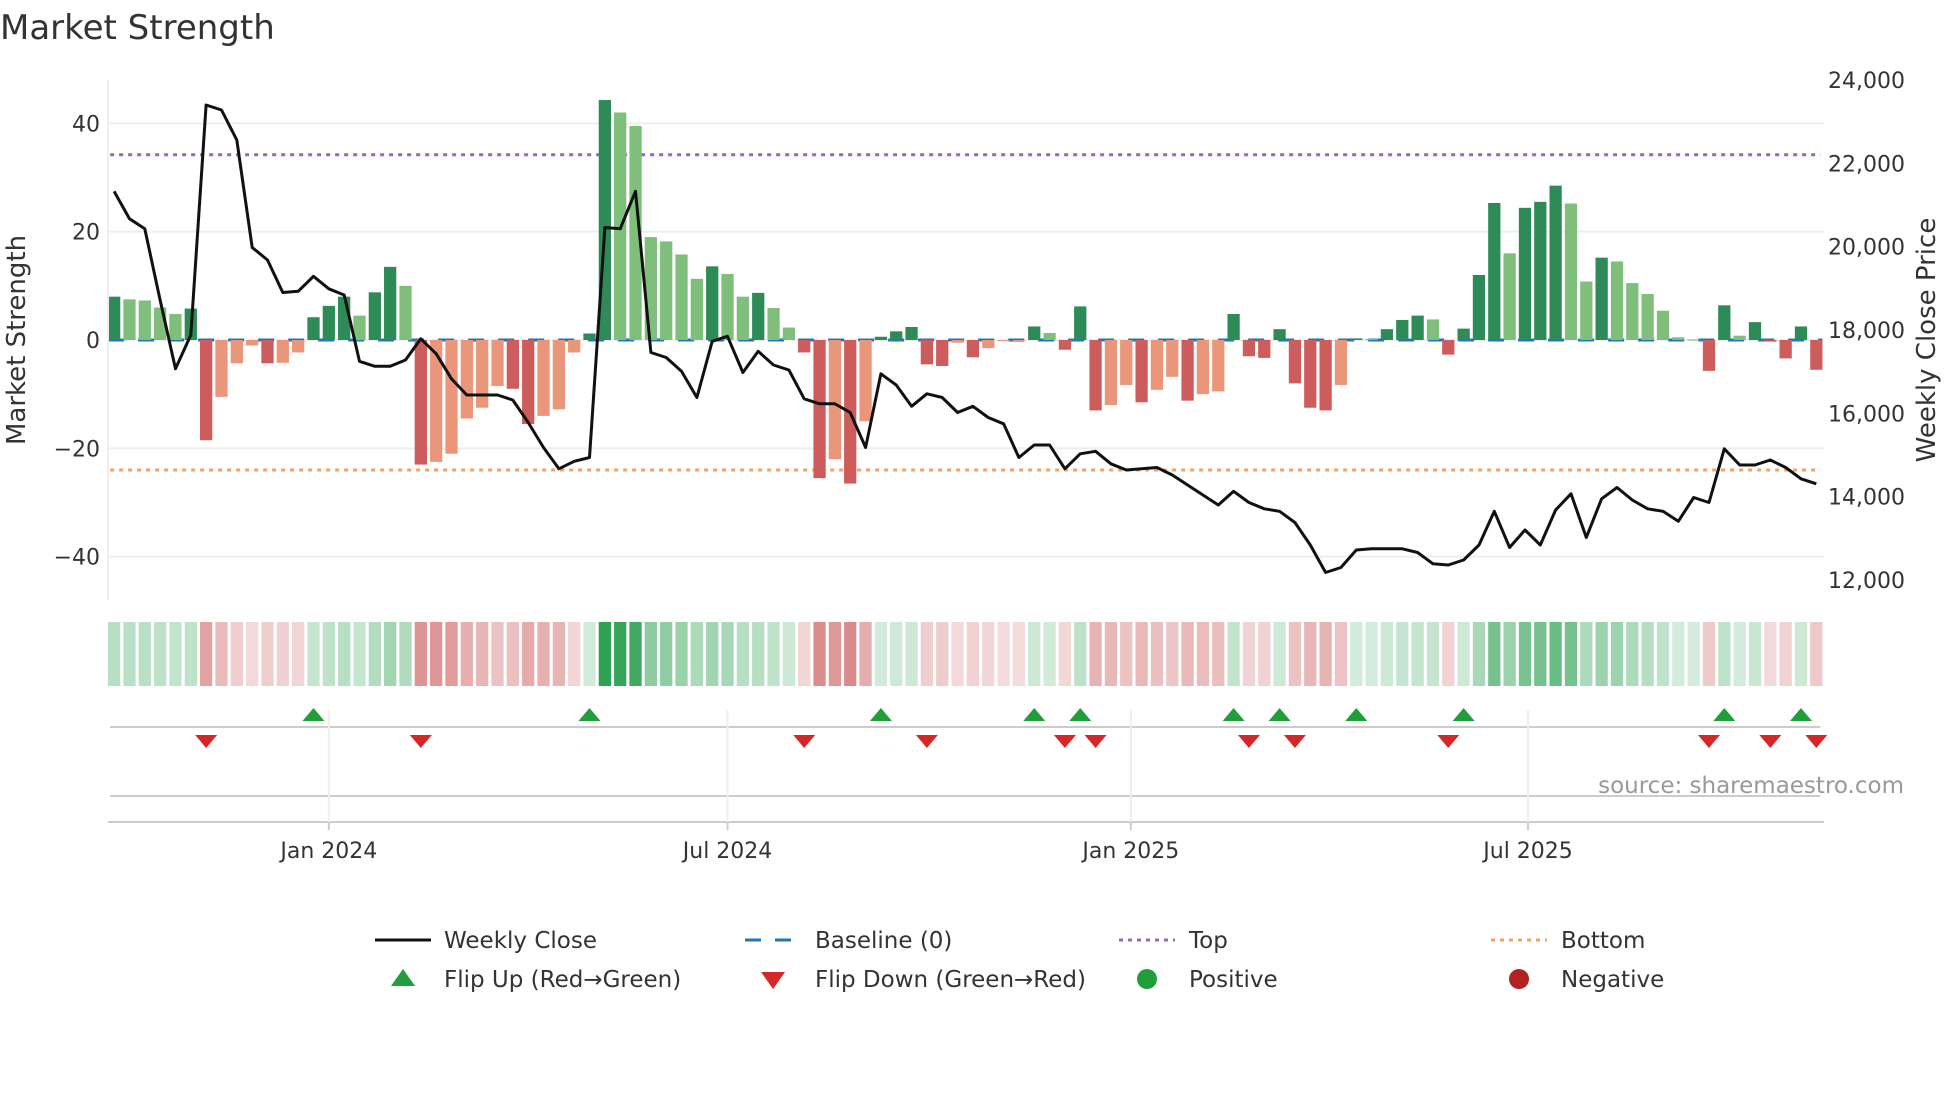 The width and height of the screenshot is (1960, 1102). Describe the element at coordinates (327, 851) in the screenshot. I see `x-tick-label: Jan 2024` at that location.